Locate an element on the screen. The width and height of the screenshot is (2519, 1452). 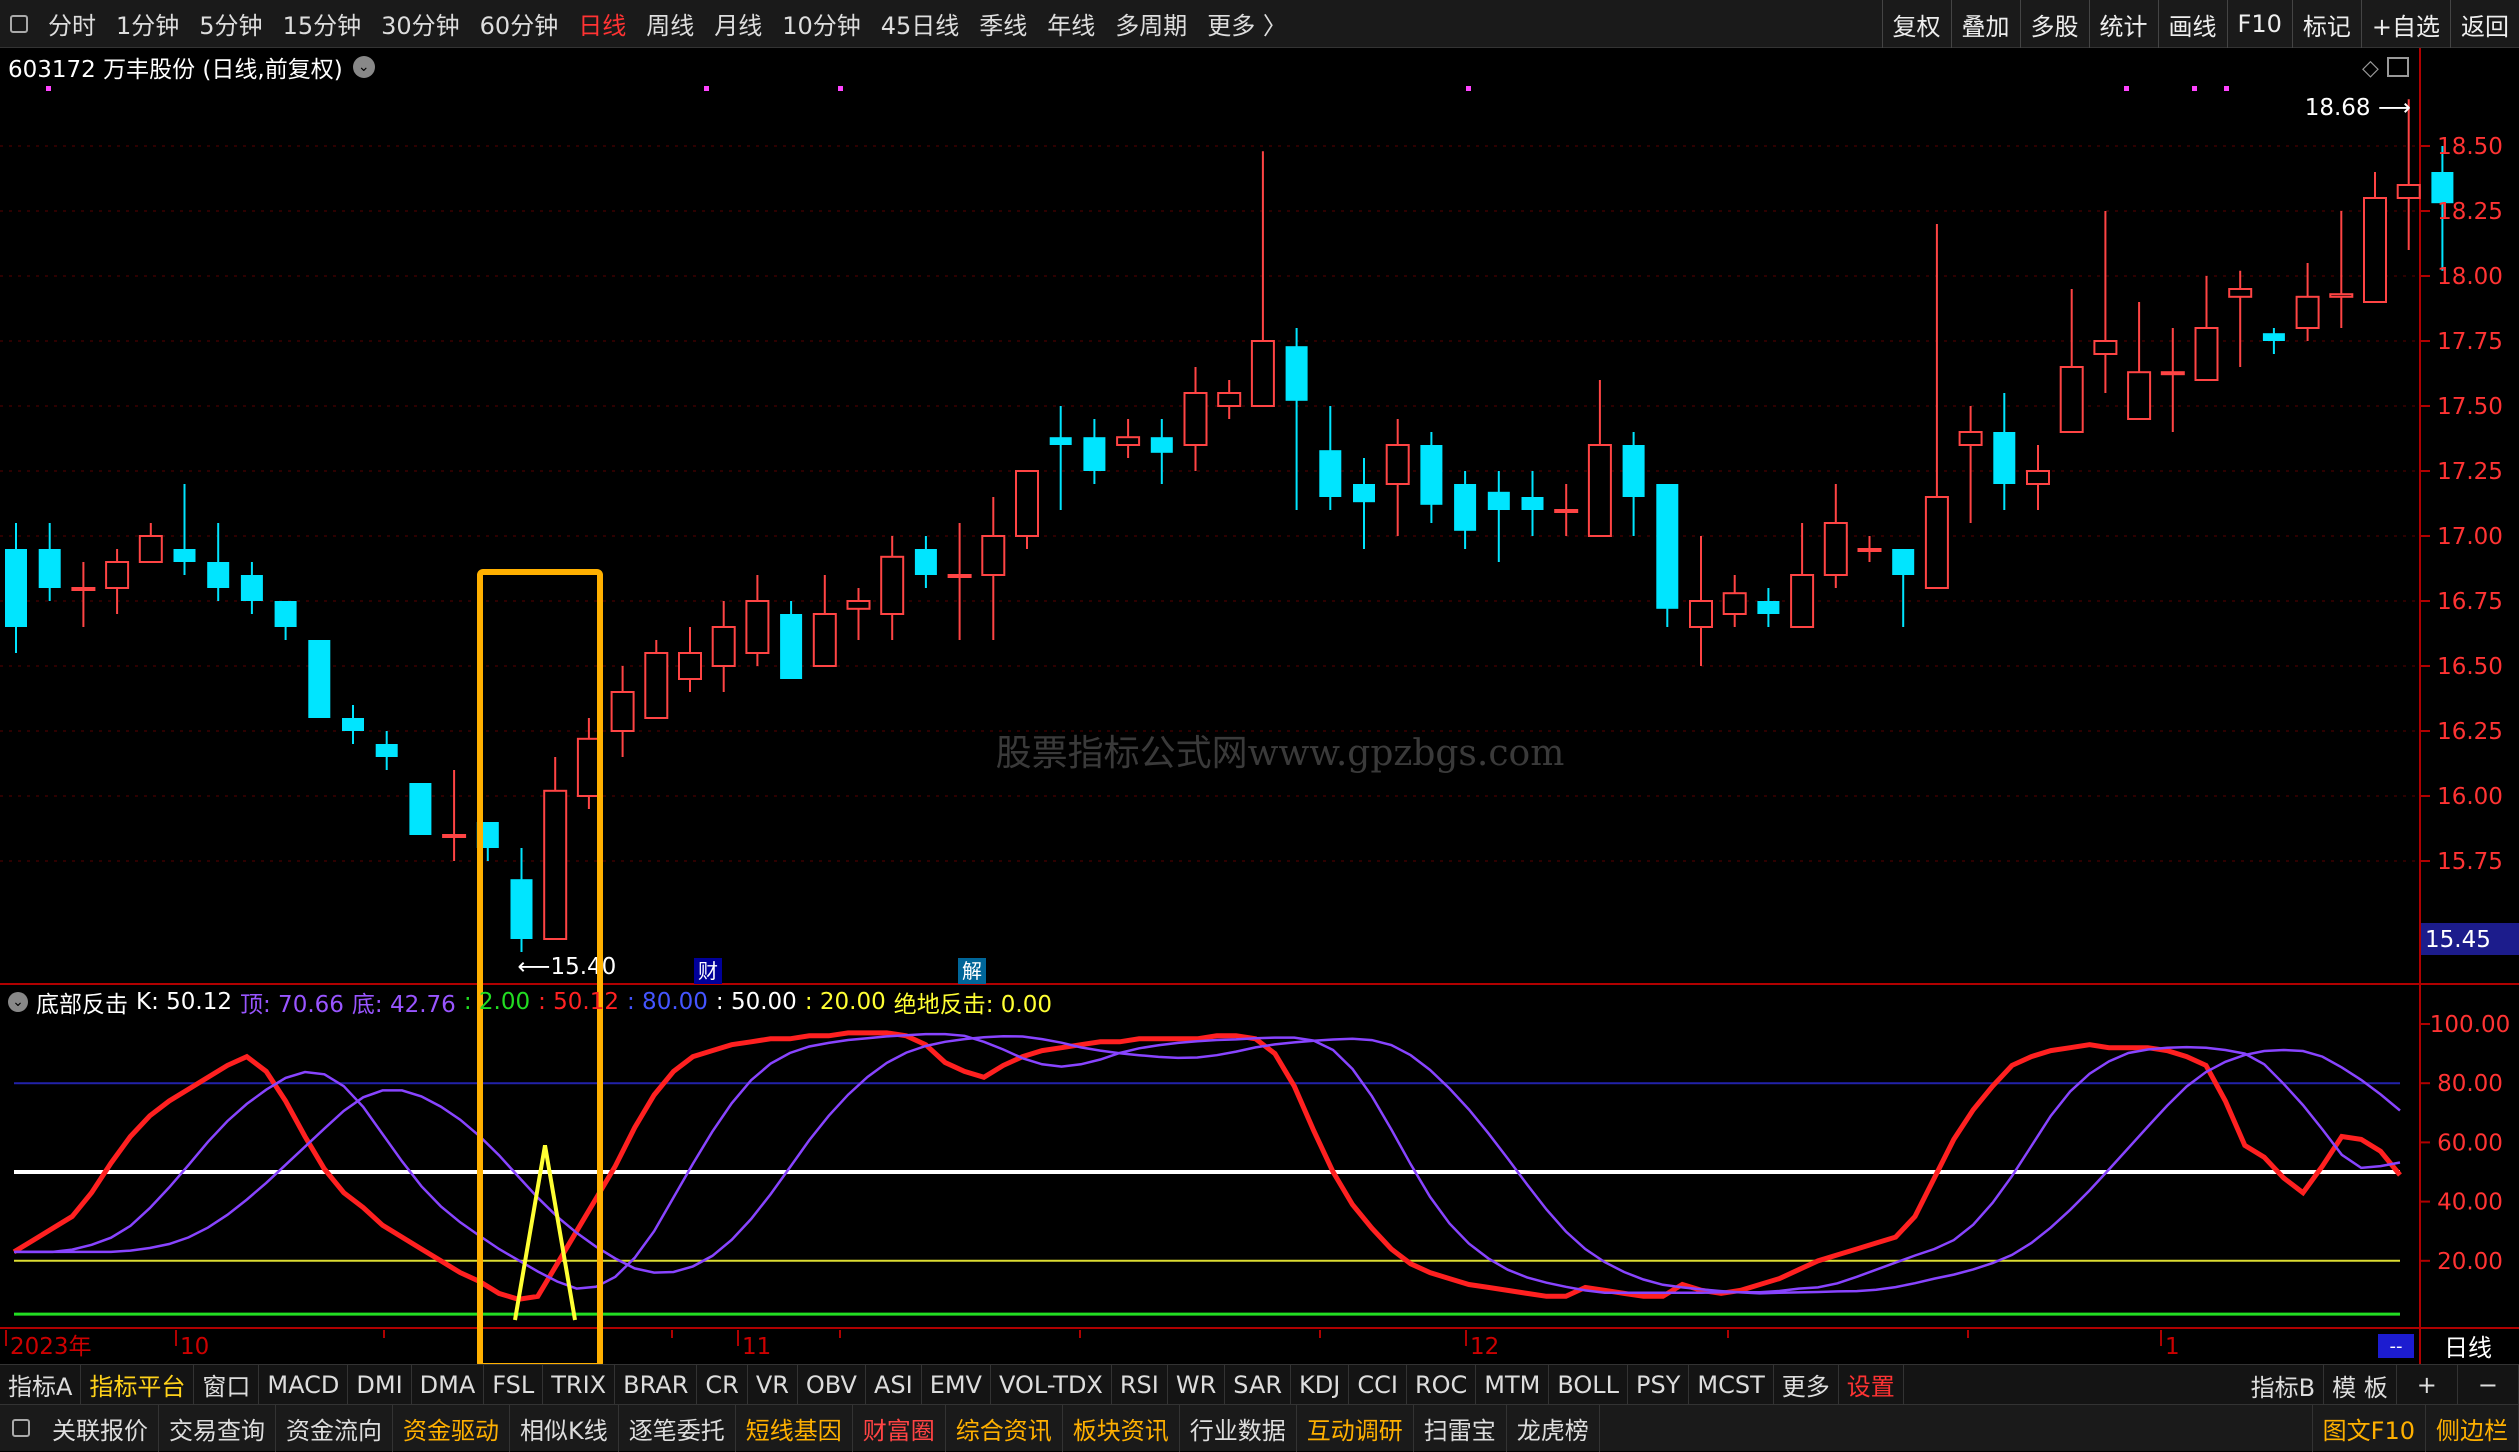
period-item: 多周期 is located at coordinates (1151, 23).